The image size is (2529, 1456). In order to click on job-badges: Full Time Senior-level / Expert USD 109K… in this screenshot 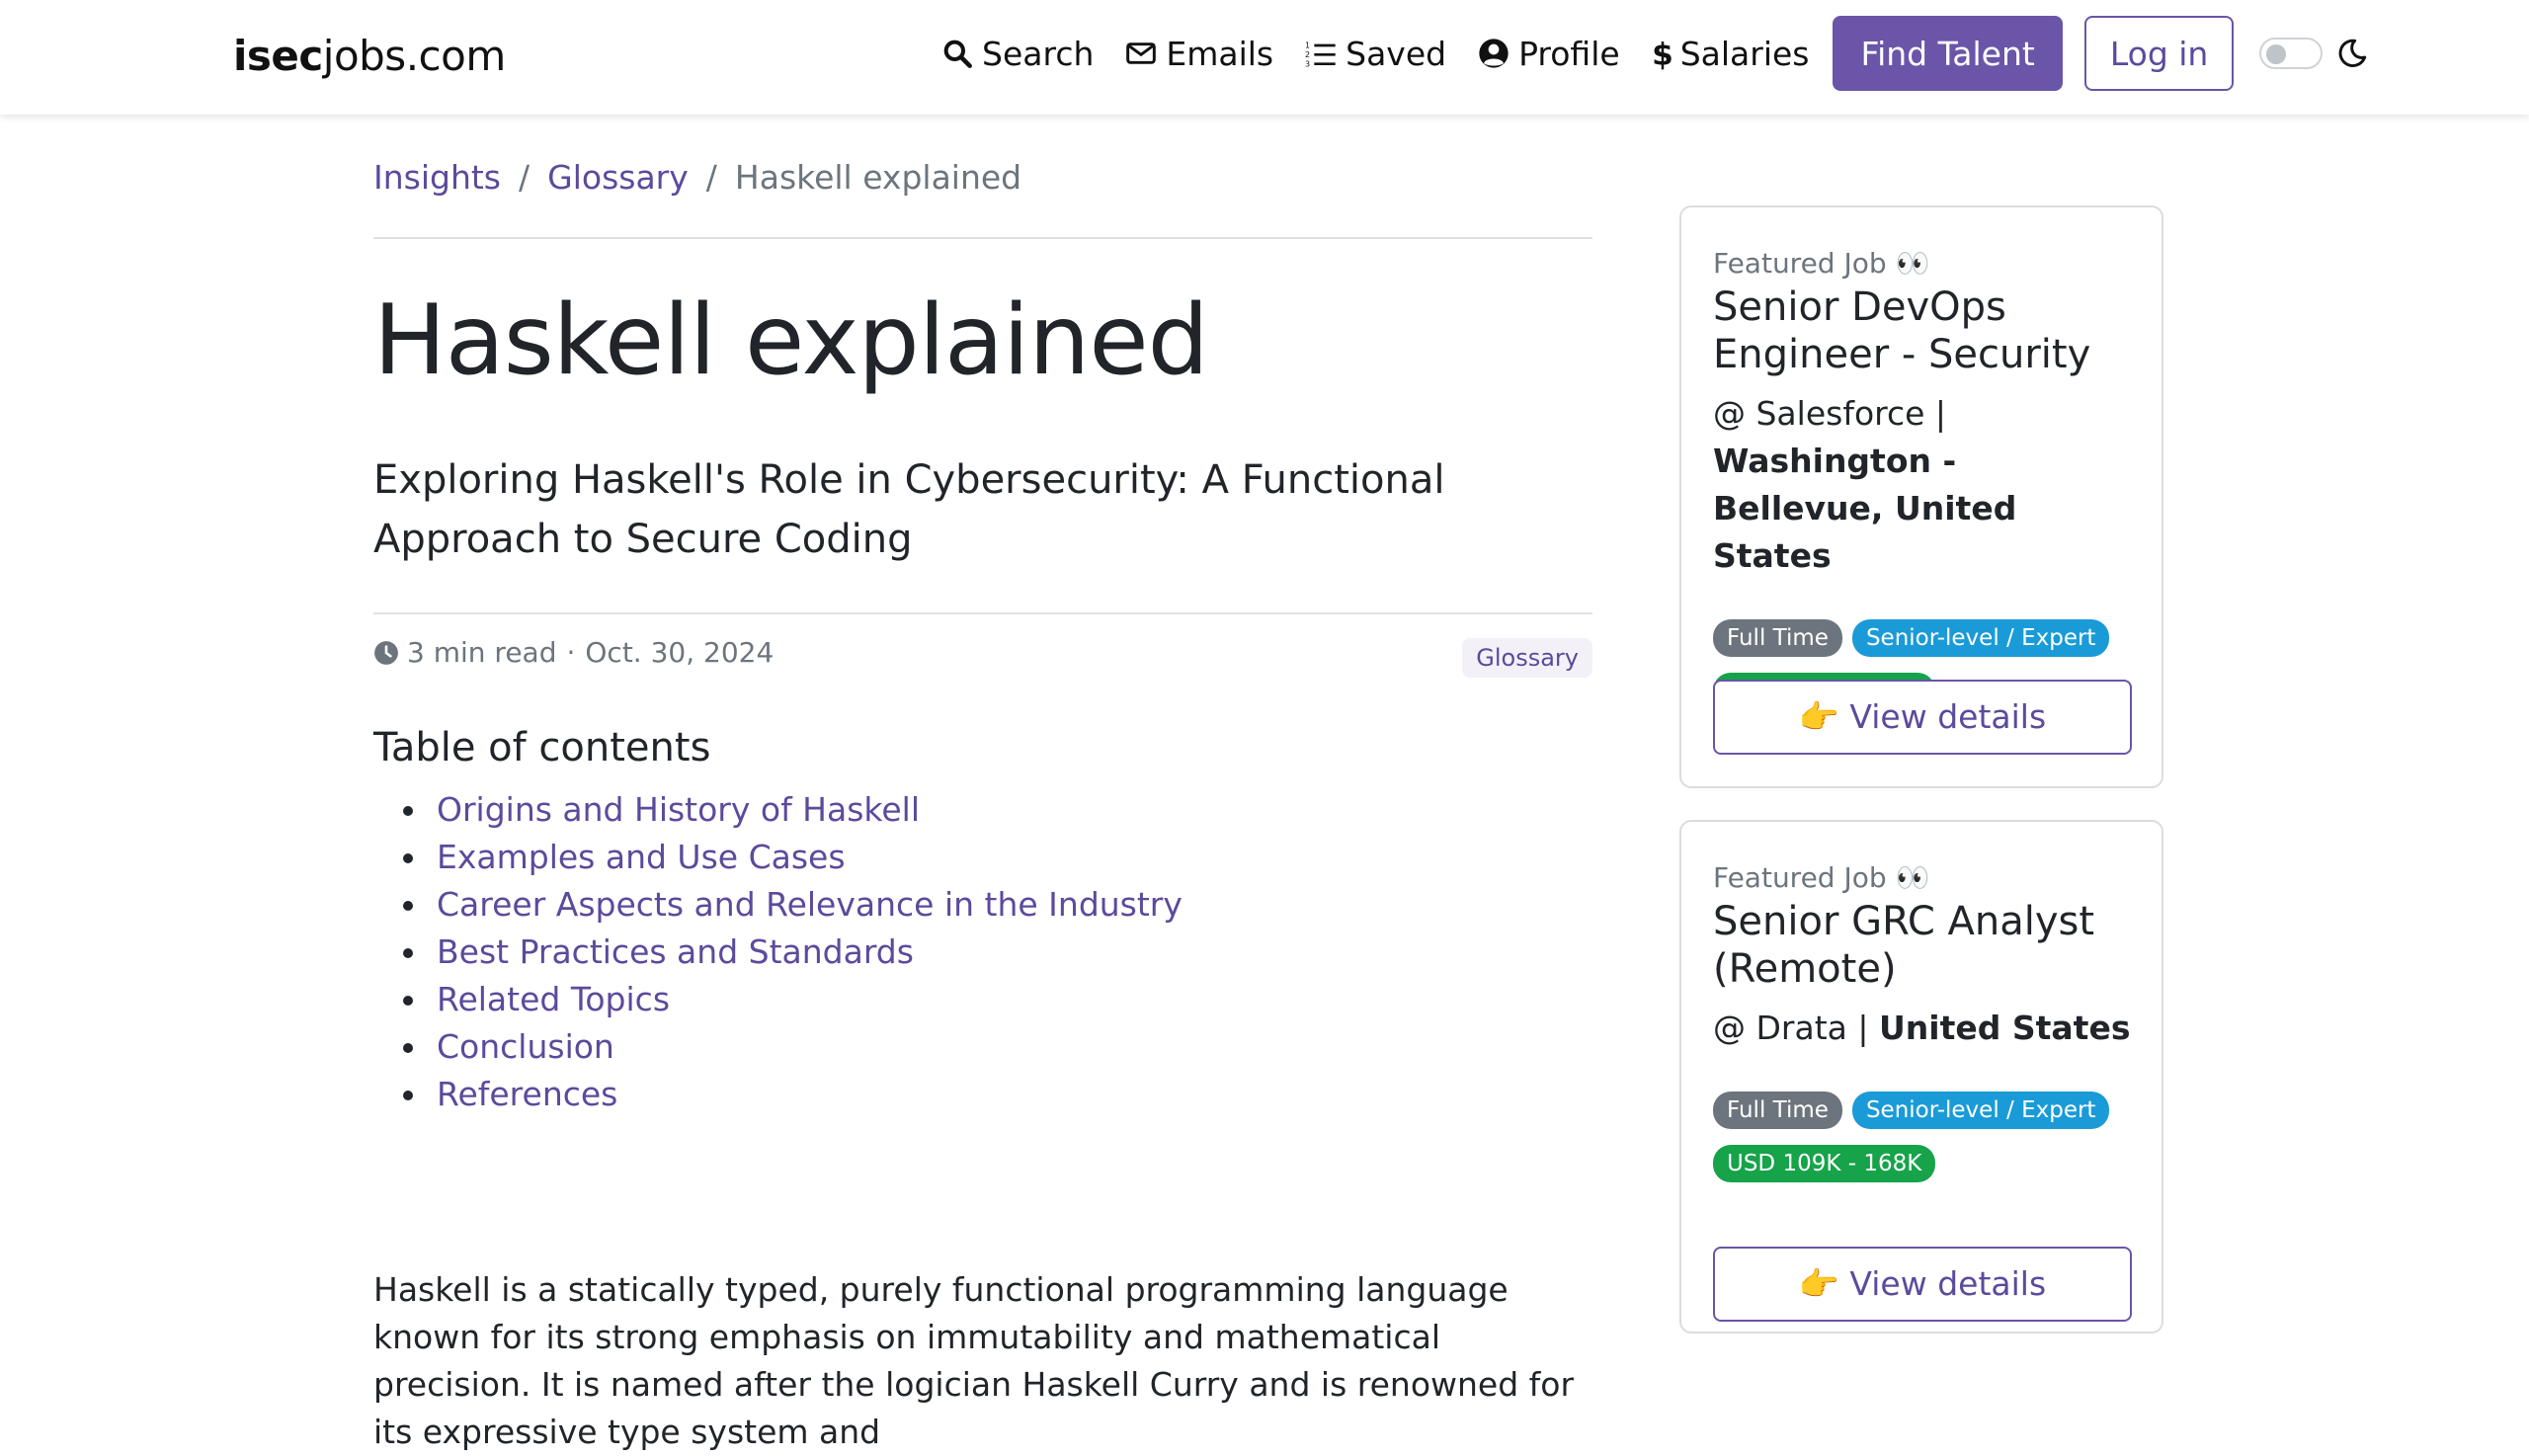, I will do `click(1926, 1137)`.